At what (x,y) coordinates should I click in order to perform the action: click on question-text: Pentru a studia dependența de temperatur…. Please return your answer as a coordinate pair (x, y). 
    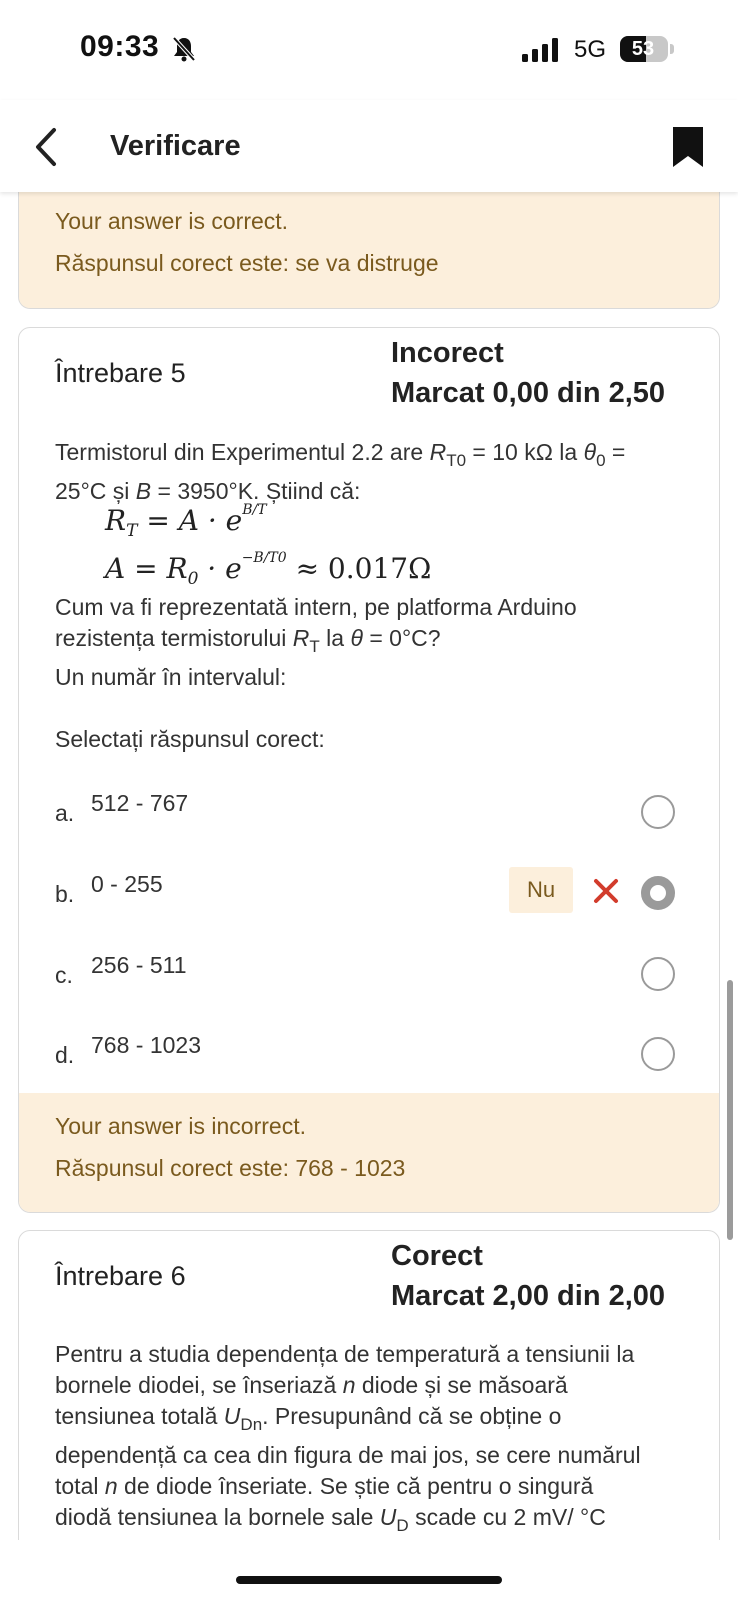
    Looking at the image, I should click on (348, 1438).